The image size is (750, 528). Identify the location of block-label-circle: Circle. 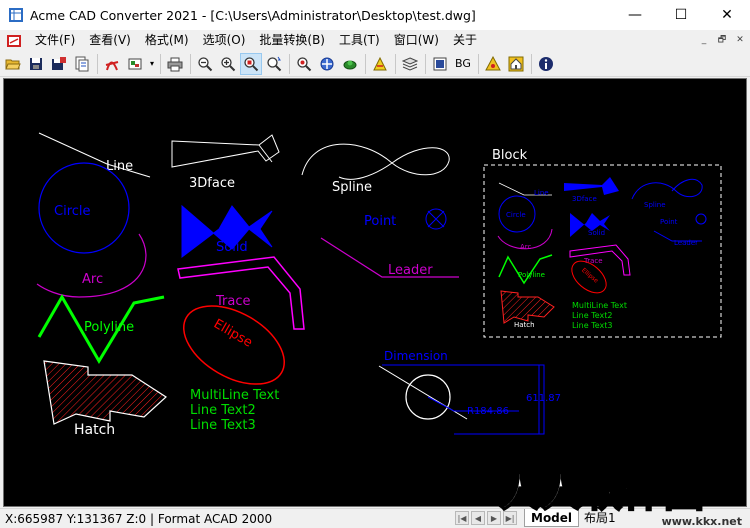
(516, 215).